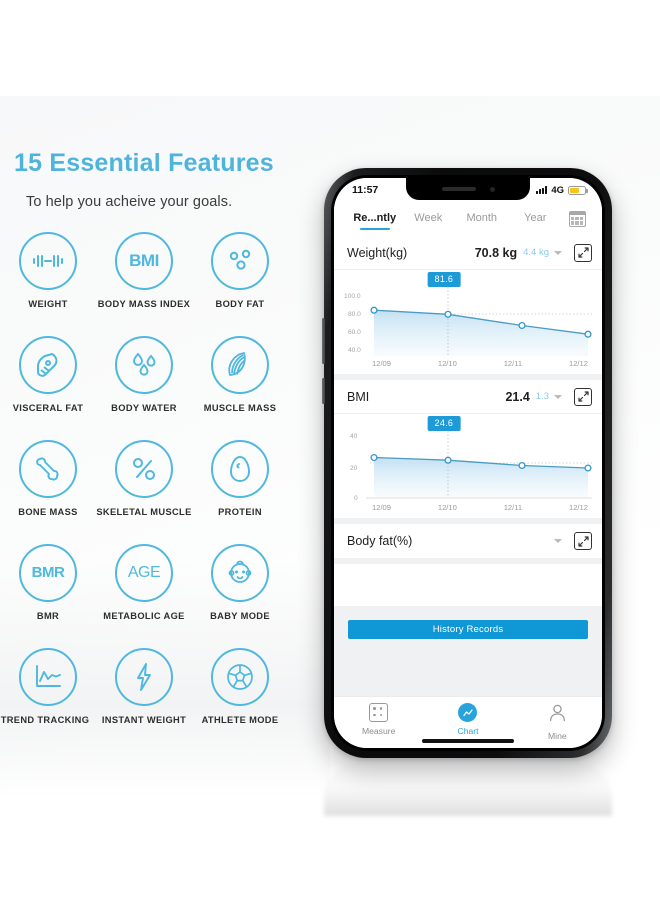 This screenshot has height=900, width=660. What do you see at coordinates (144, 615) in the screenshot?
I see `feature-label: METABOLIC AGE` at bounding box center [144, 615].